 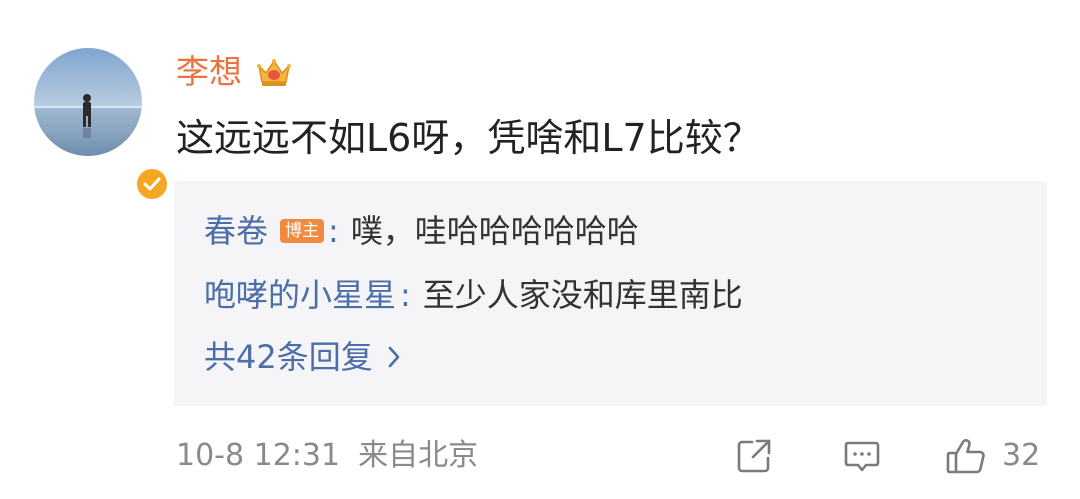 I want to click on like-button: 32, so click(x=992, y=456).